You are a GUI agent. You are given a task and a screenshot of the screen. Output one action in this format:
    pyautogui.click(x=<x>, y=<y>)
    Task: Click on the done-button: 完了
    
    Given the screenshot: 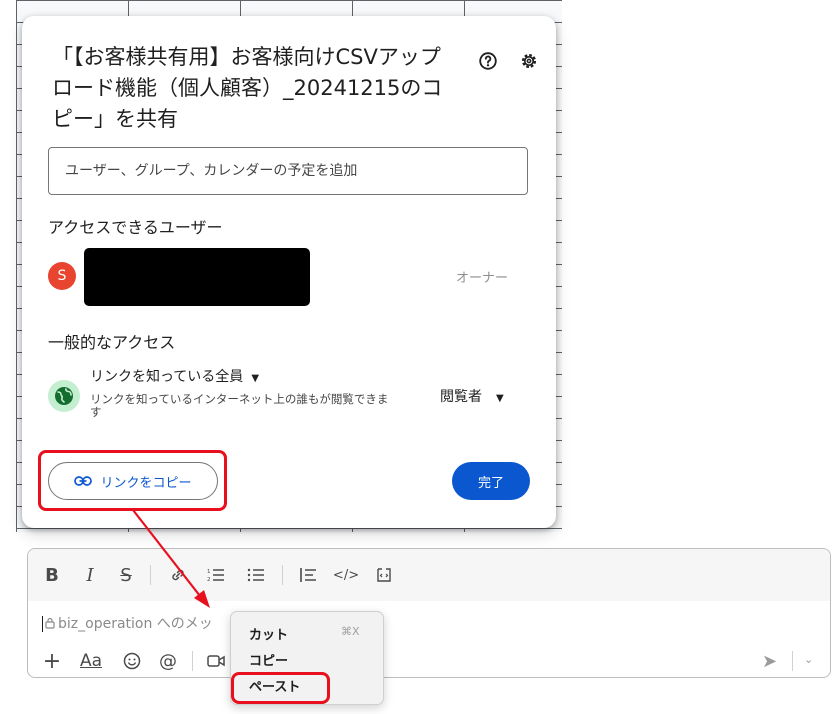 What is the action you would take?
    pyautogui.click(x=491, y=481)
    